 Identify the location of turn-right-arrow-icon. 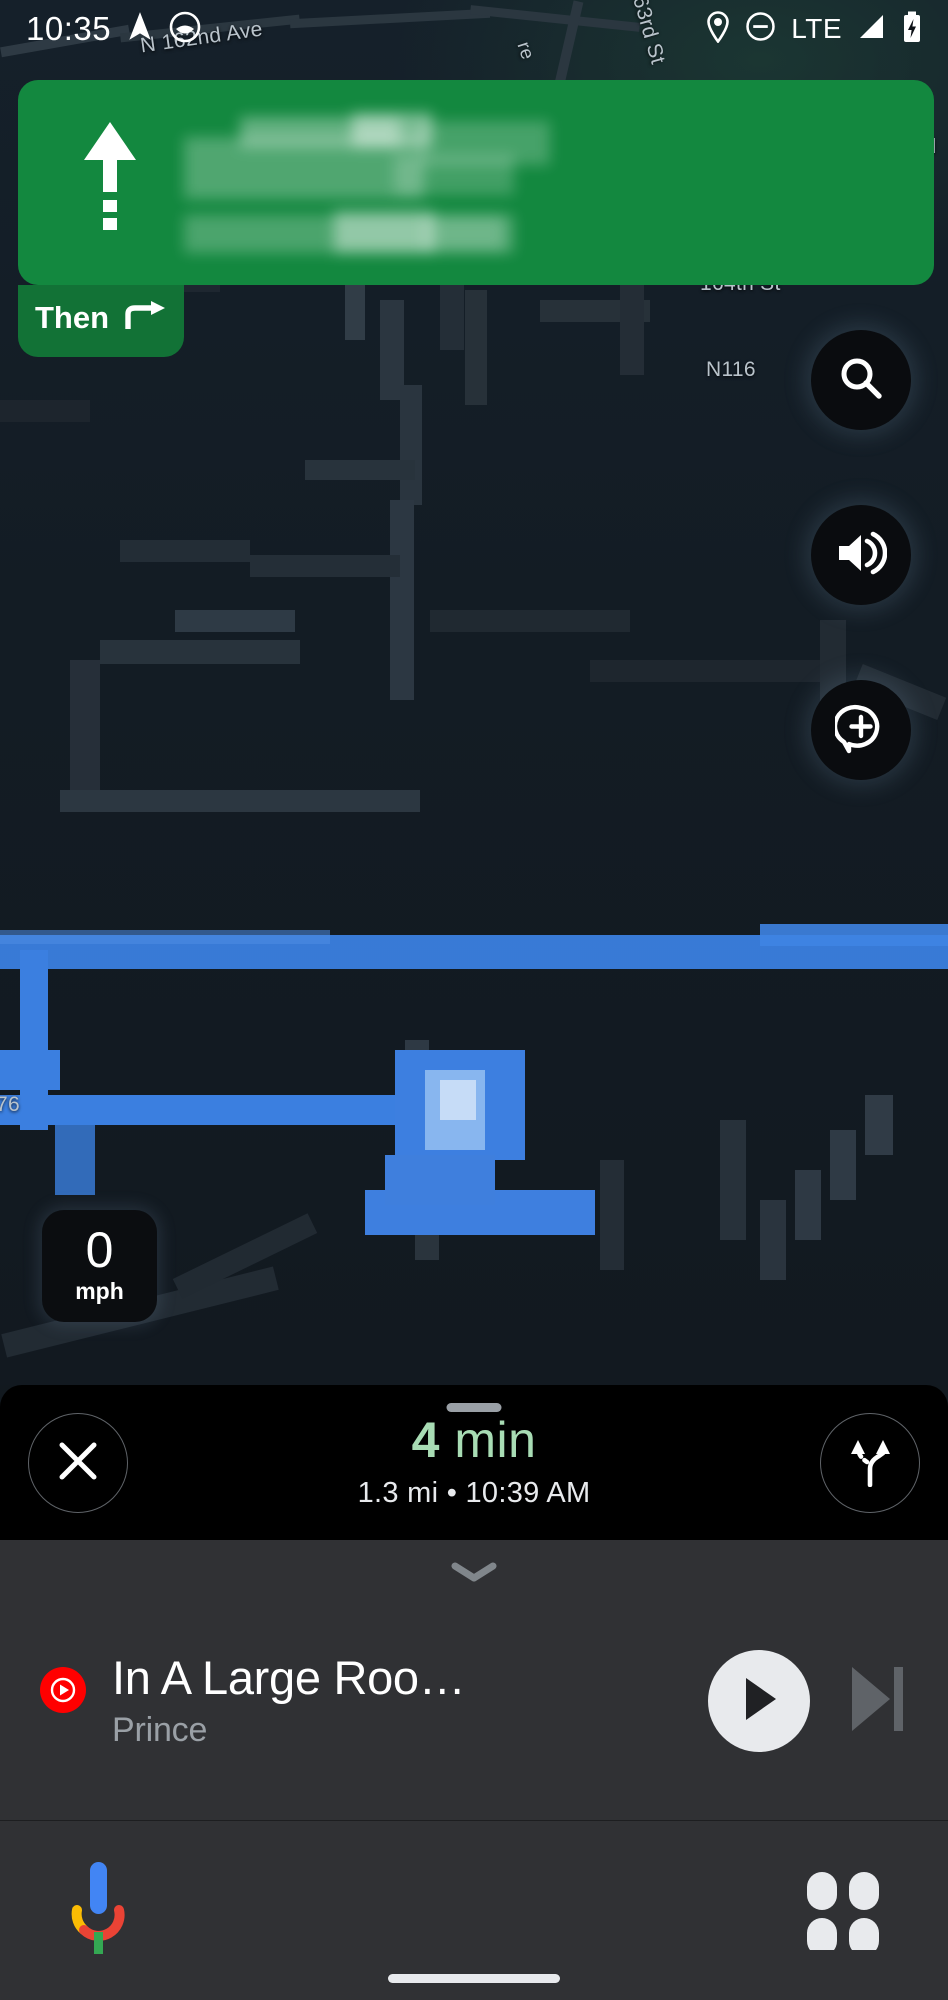
(146, 318).